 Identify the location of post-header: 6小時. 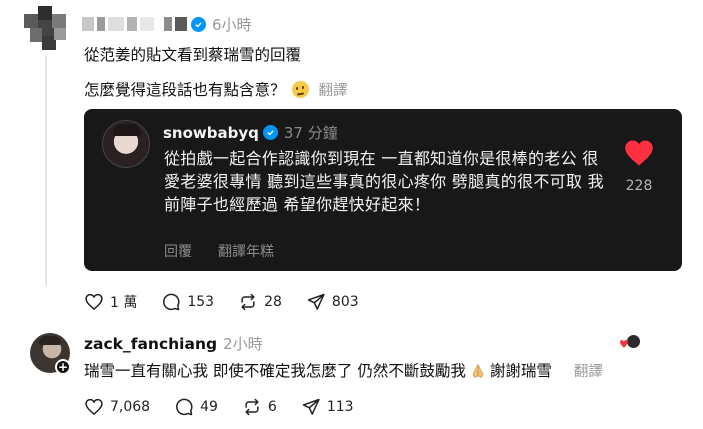
(167, 24).